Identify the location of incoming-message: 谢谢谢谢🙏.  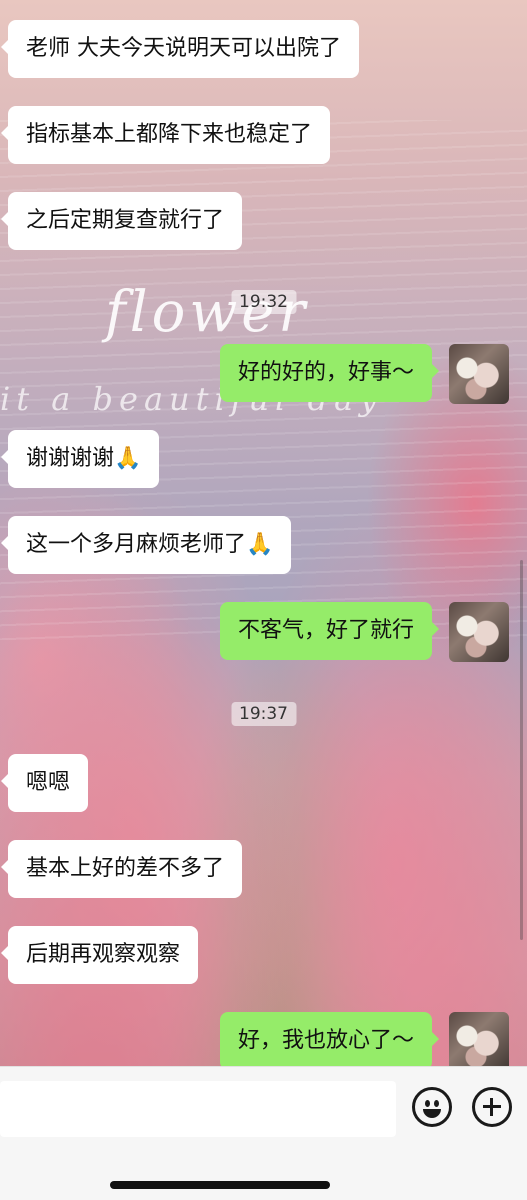
(80, 459).